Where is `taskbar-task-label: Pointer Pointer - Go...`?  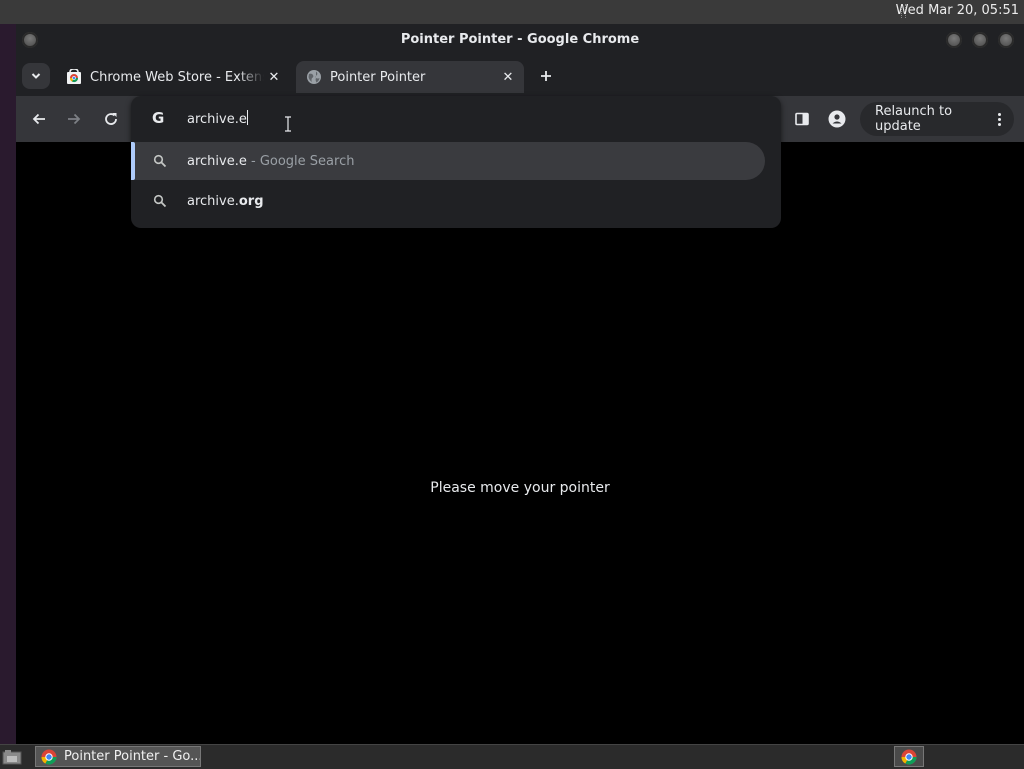
taskbar-task-label: Pointer Pointer - Go... is located at coordinates (132, 756).